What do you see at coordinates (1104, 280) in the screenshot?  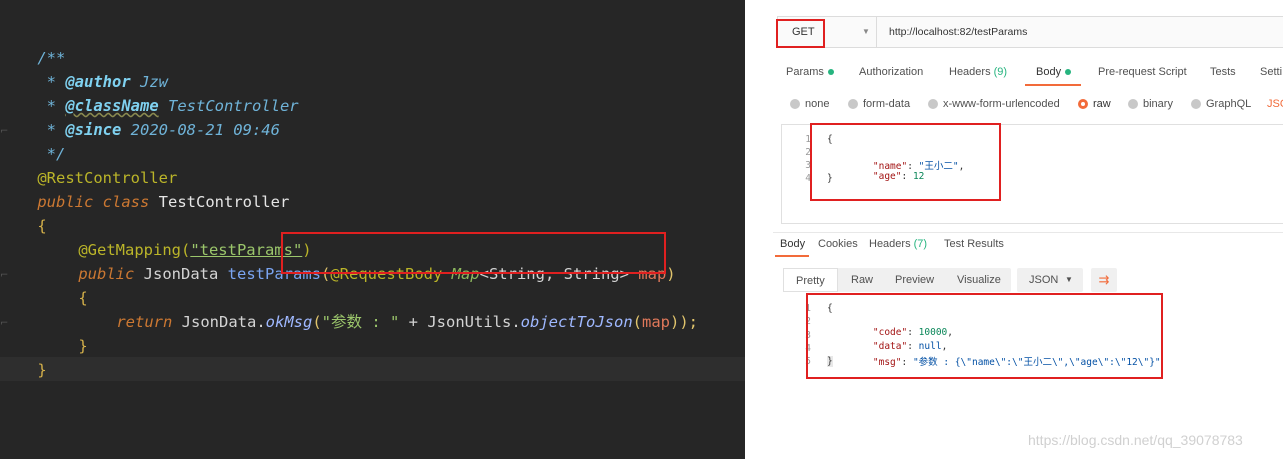 I see `wrap-lines-icon: ⇉` at bounding box center [1104, 280].